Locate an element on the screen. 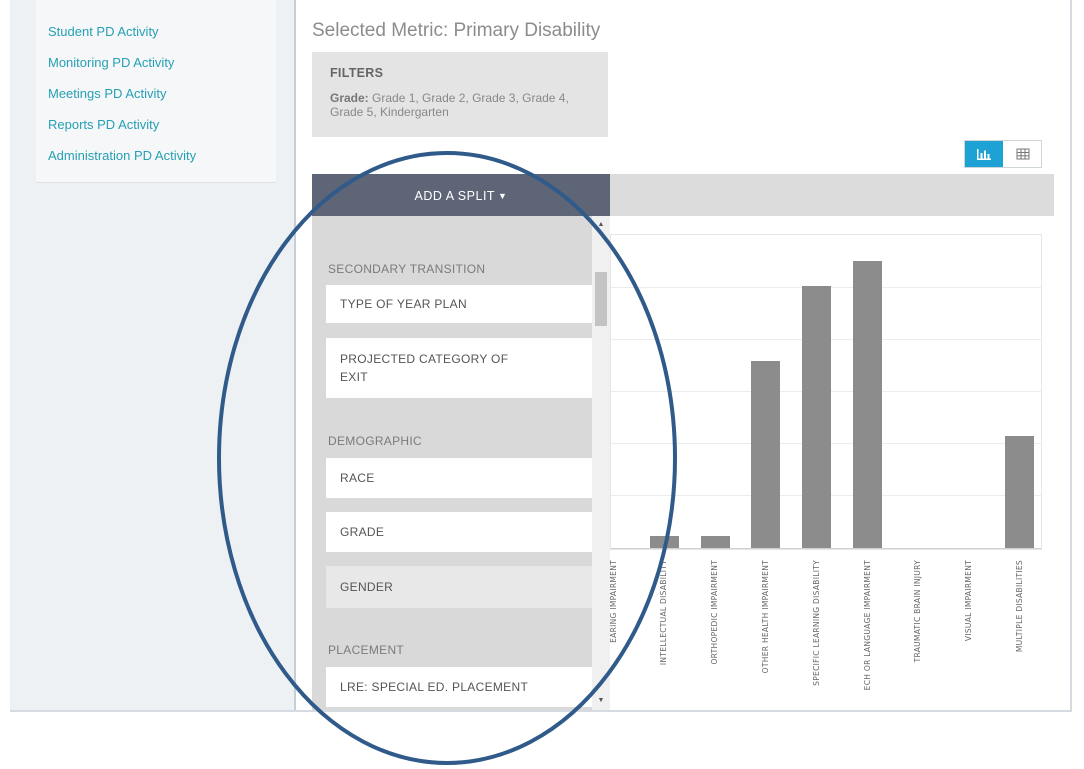 This screenshot has width=1084, height=769. dropdown-section-placement: PLACEMENT is located at coordinates (366, 650).